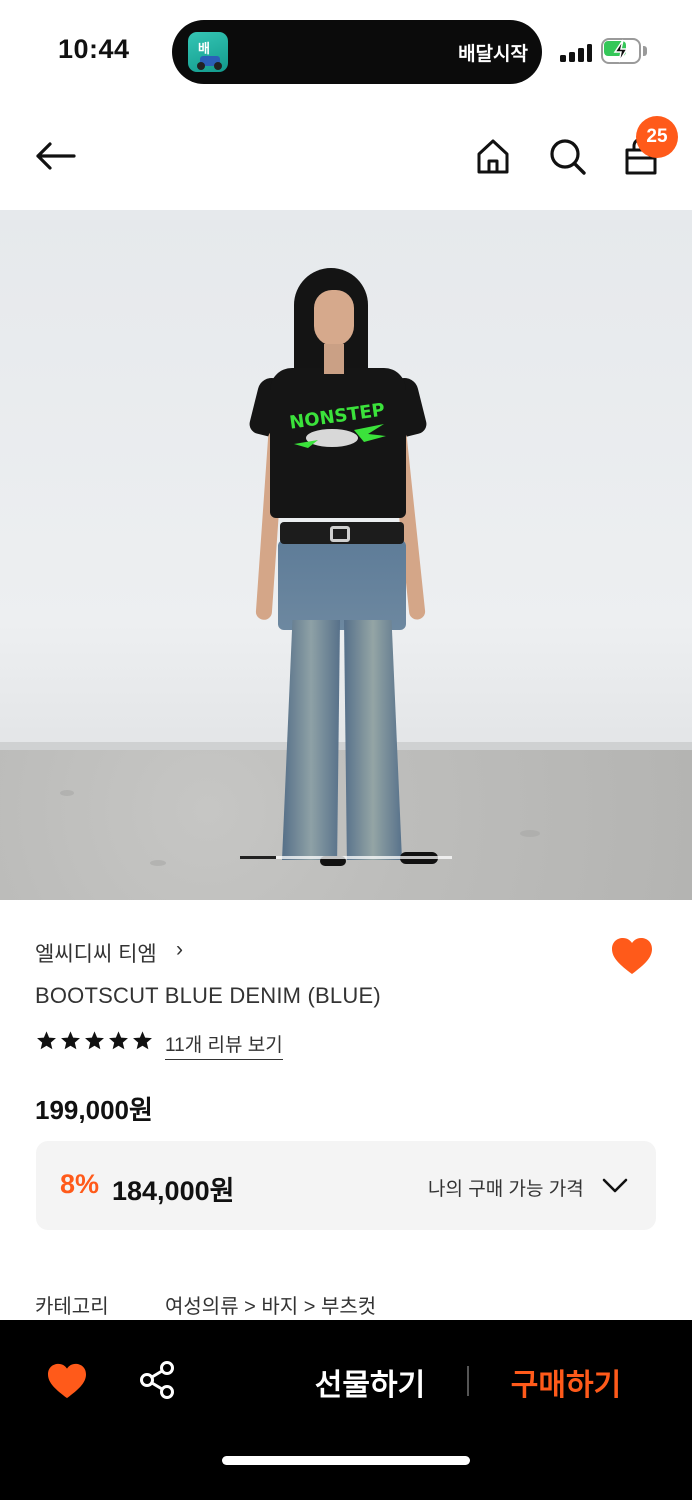 Image resolution: width=692 pixels, height=1500 pixels. Describe the element at coordinates (566, 1382) in the screenshot. I see `buy-button: 구매하기` at that location.